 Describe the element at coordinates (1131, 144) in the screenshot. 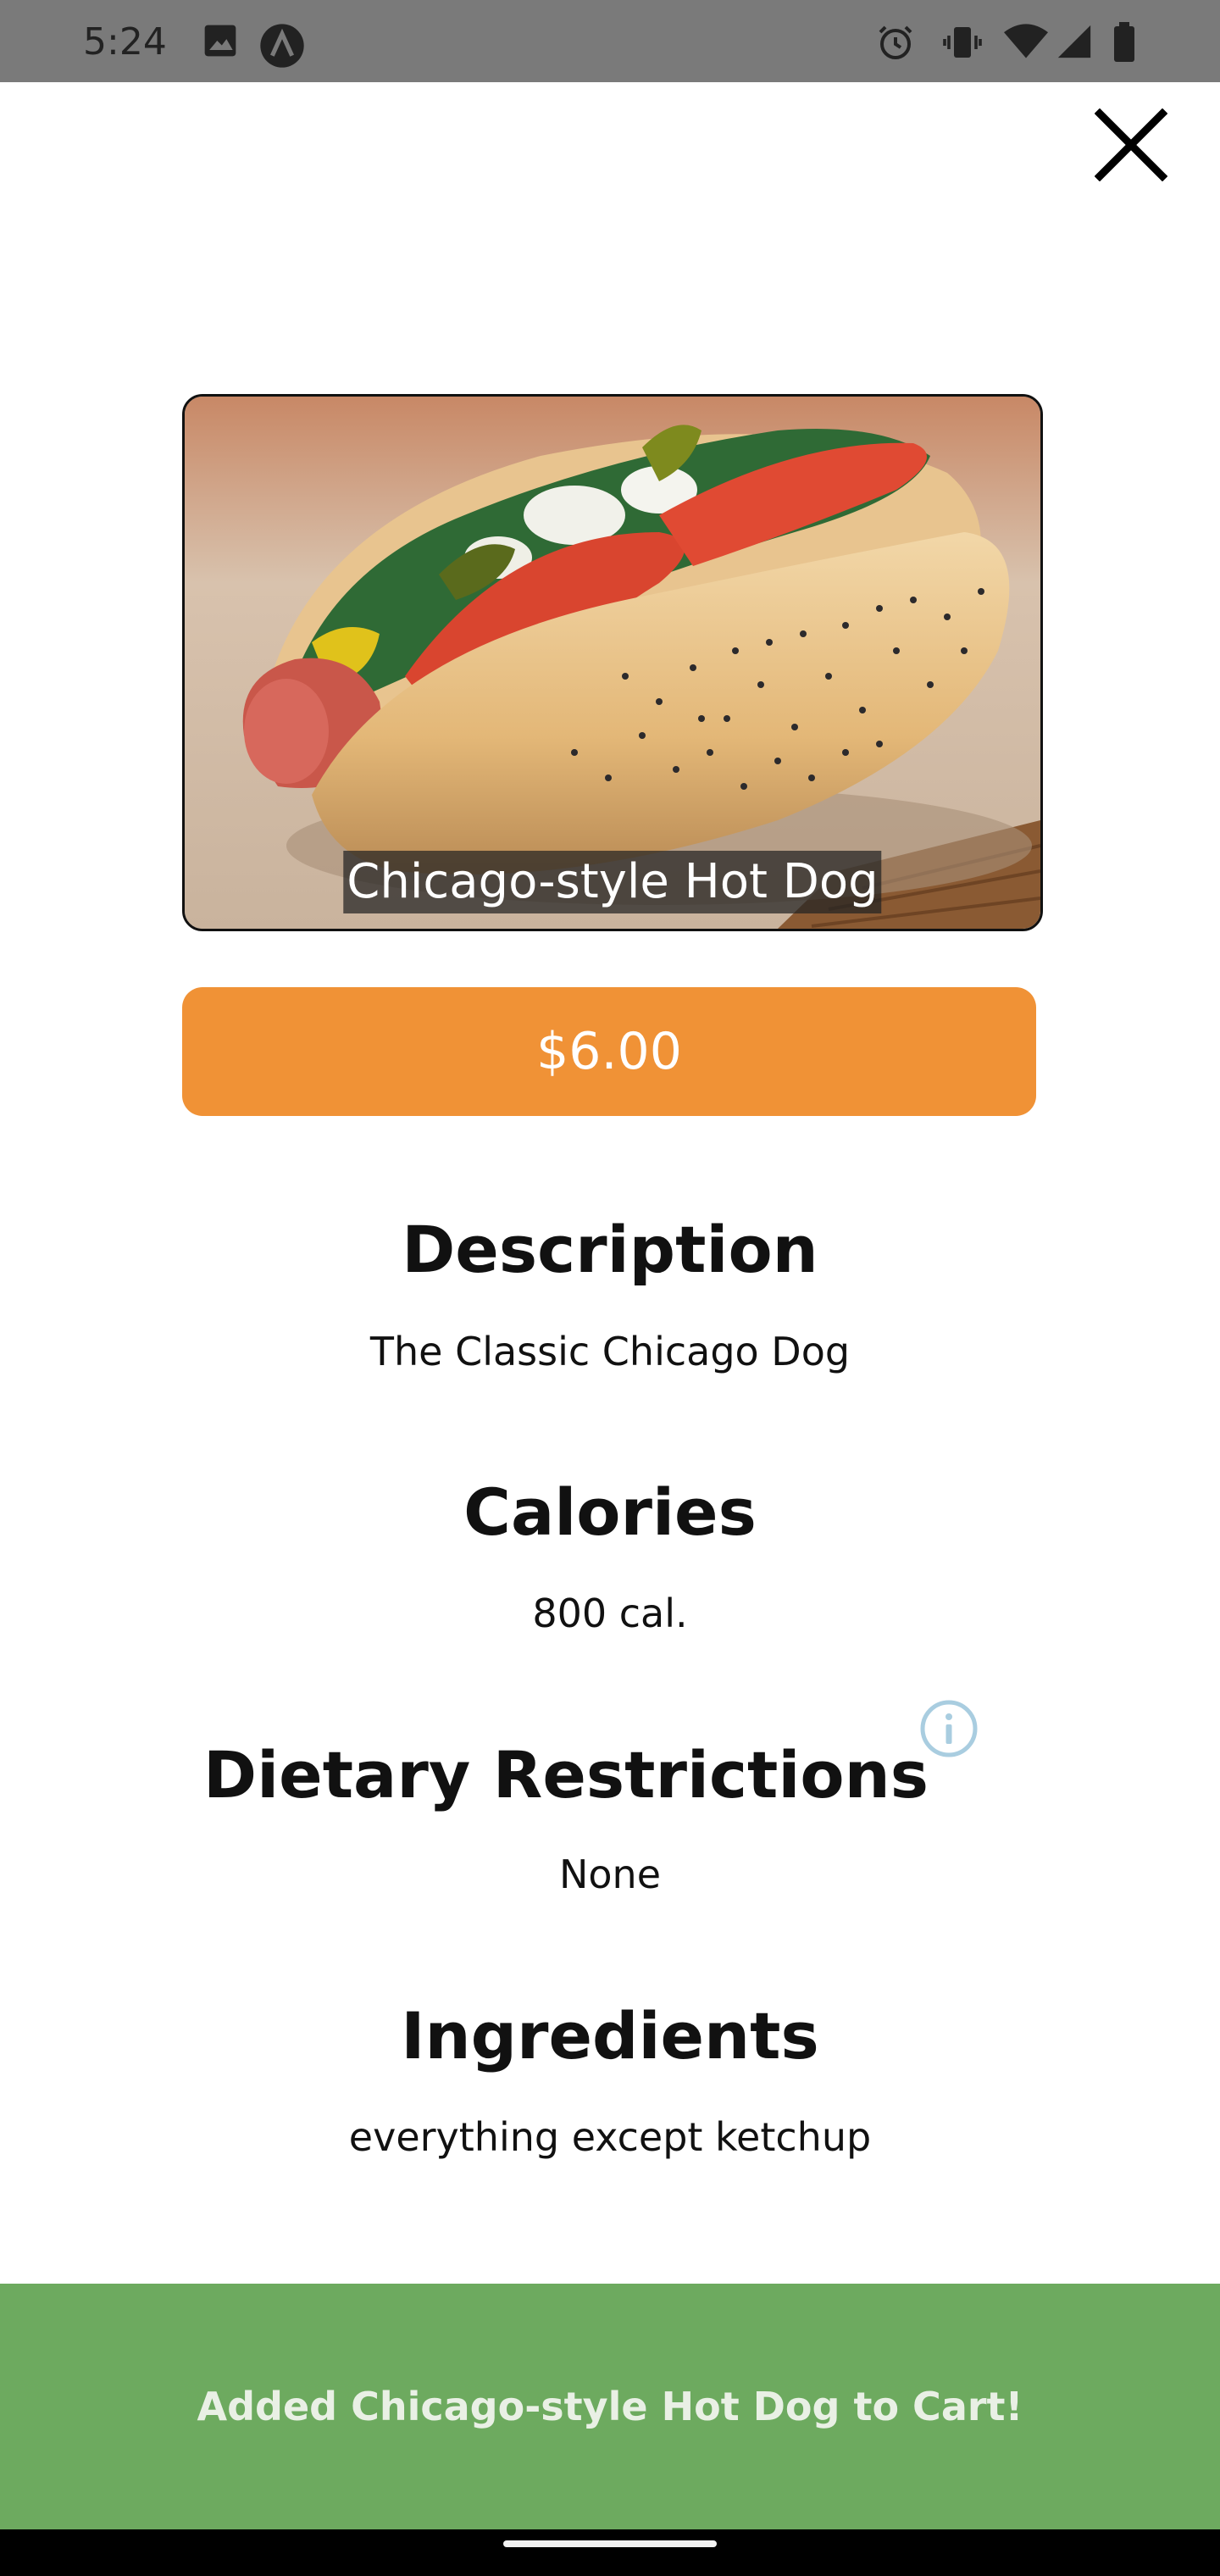

I see `close-icon` at that location.